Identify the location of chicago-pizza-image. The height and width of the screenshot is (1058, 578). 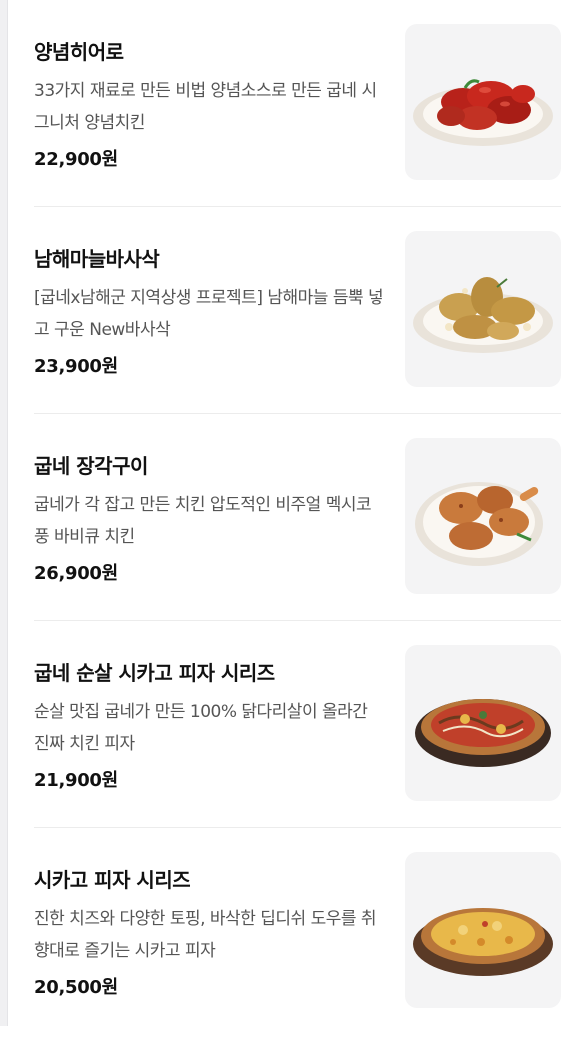
(483, 930).